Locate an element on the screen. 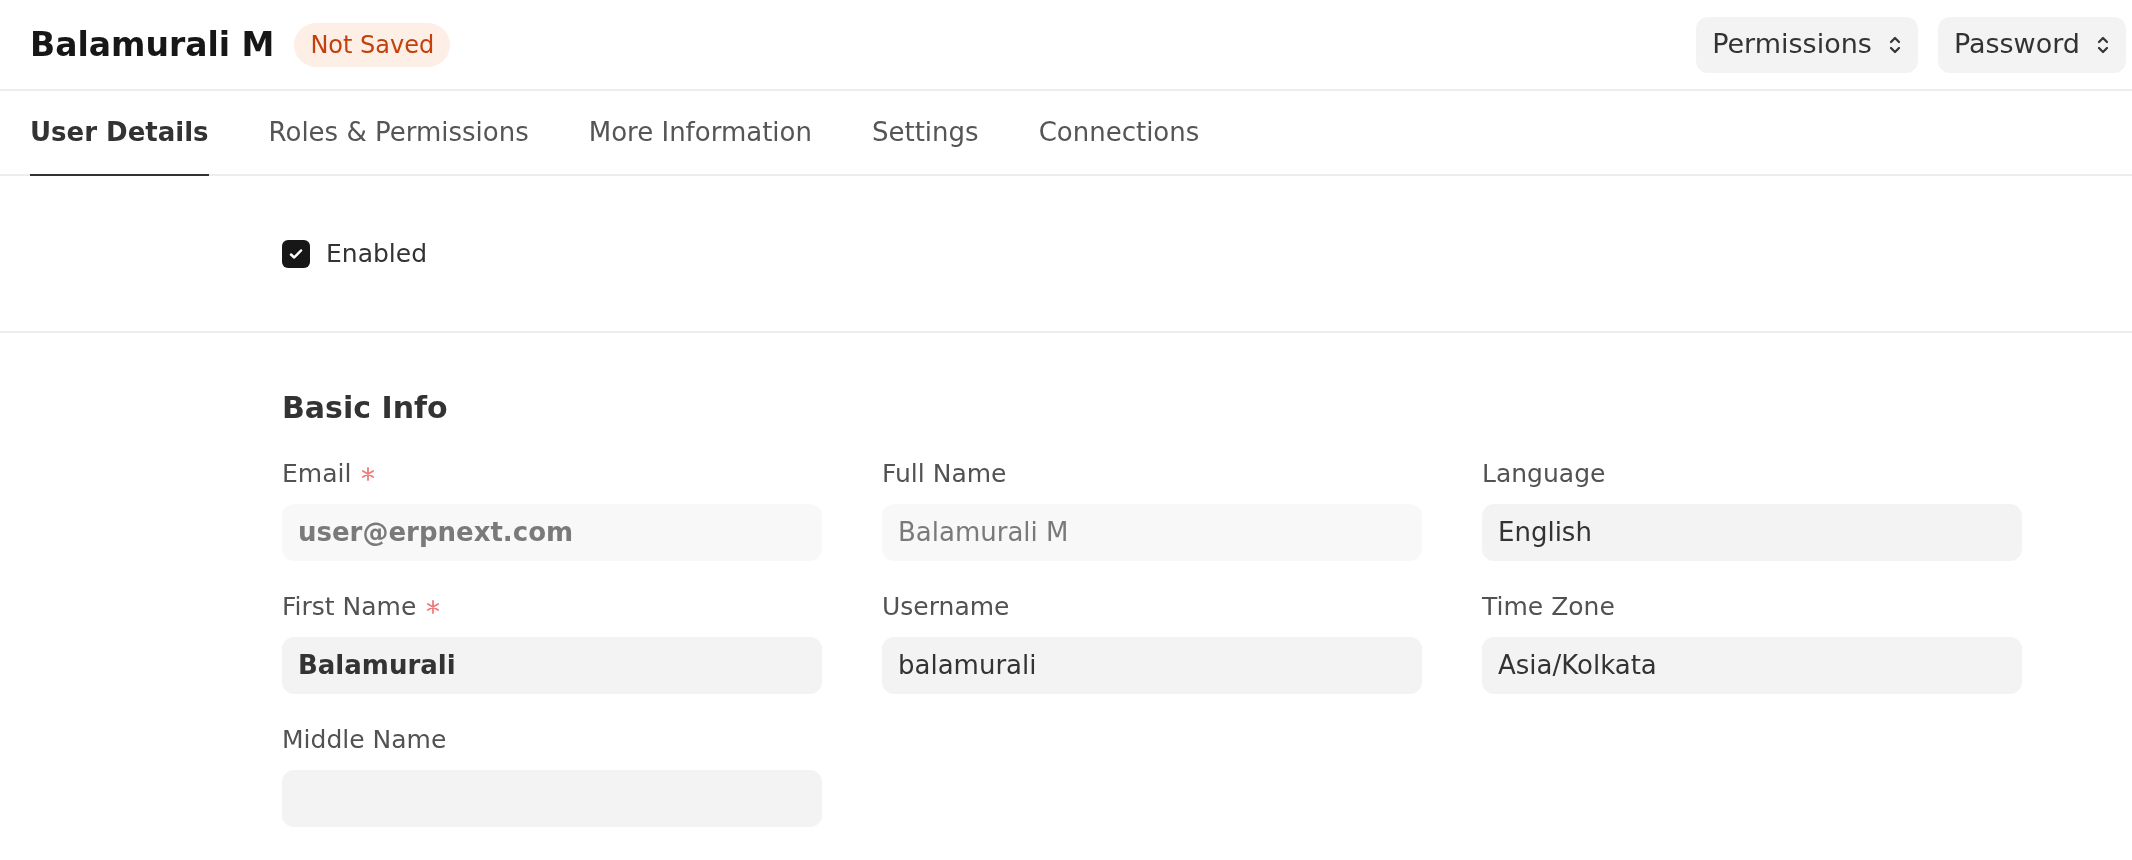  section-heading: Basic Info is located at coordinates (365, 408).